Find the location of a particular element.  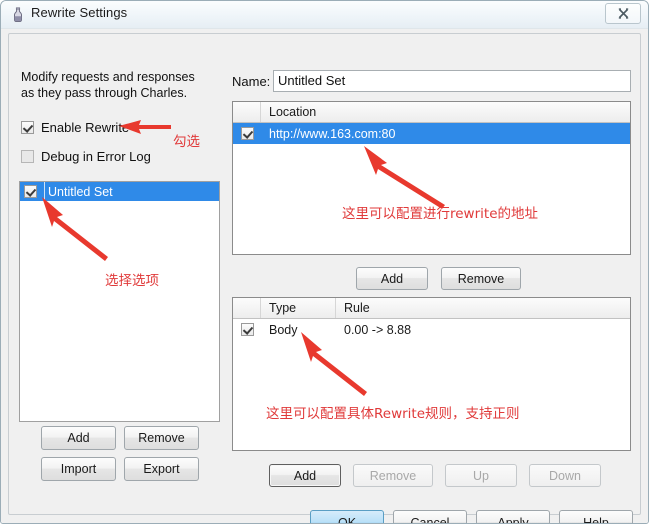

rule-enabled-checkbox is located at coordinates (247, 329).